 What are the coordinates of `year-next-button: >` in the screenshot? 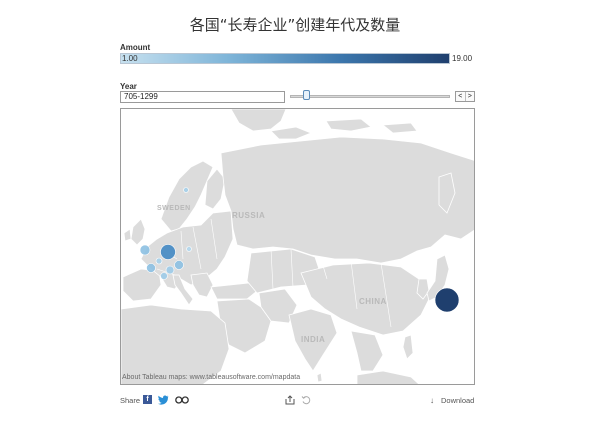 It's located at (469, 96).